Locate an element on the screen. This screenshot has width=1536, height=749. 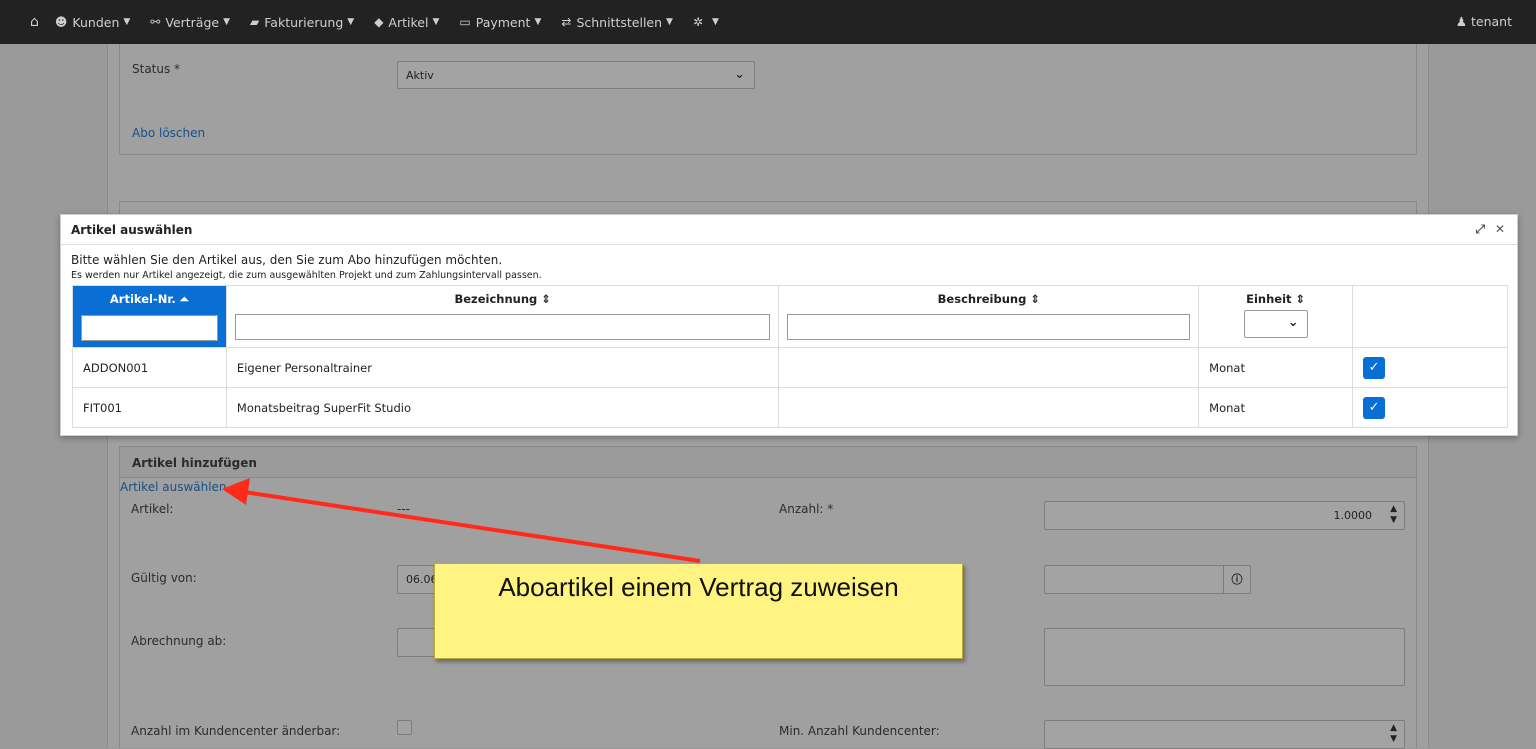
annotation-callout: Aboartikel einem Vertrag zuweisen is located at coordinates (698, 611).